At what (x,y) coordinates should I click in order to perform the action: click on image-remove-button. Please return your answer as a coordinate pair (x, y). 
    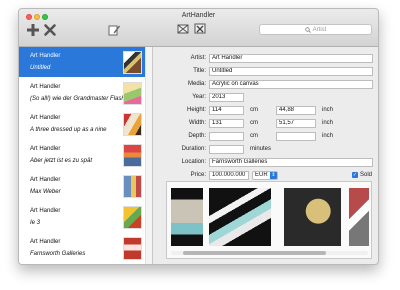
    Looking at the image, I should click on (200, 29).